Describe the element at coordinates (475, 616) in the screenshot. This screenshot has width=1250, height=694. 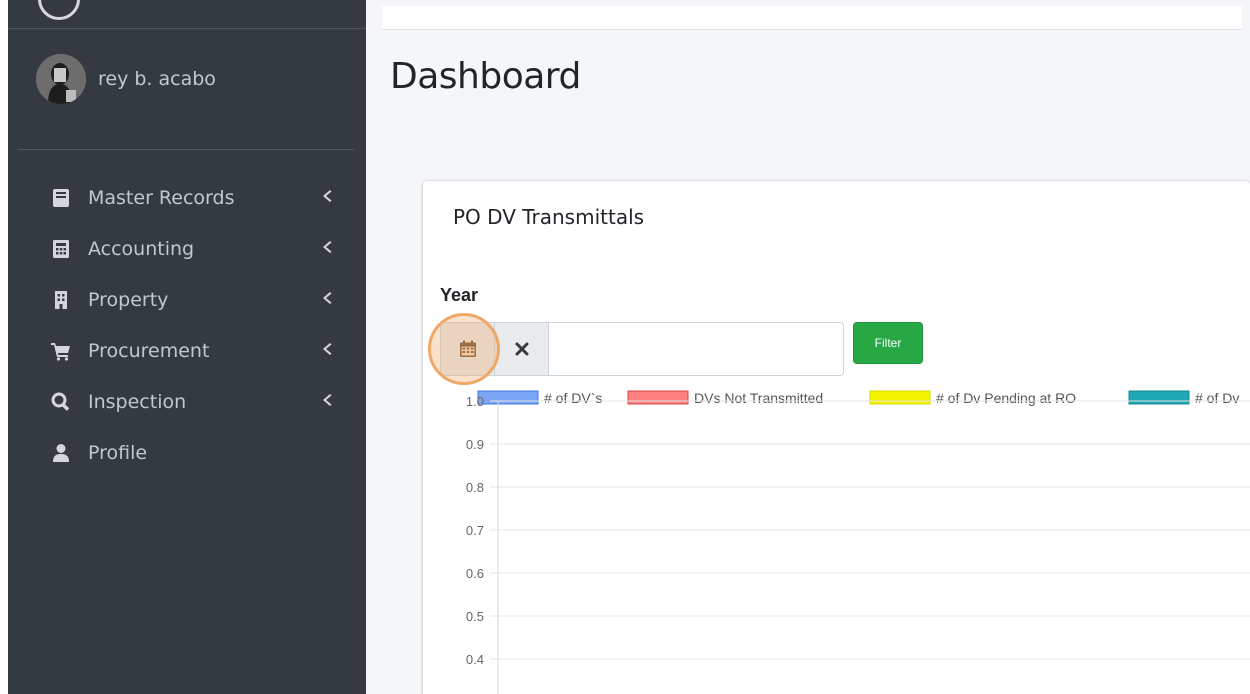
I see `y-tick-label: 0.5` at that location.